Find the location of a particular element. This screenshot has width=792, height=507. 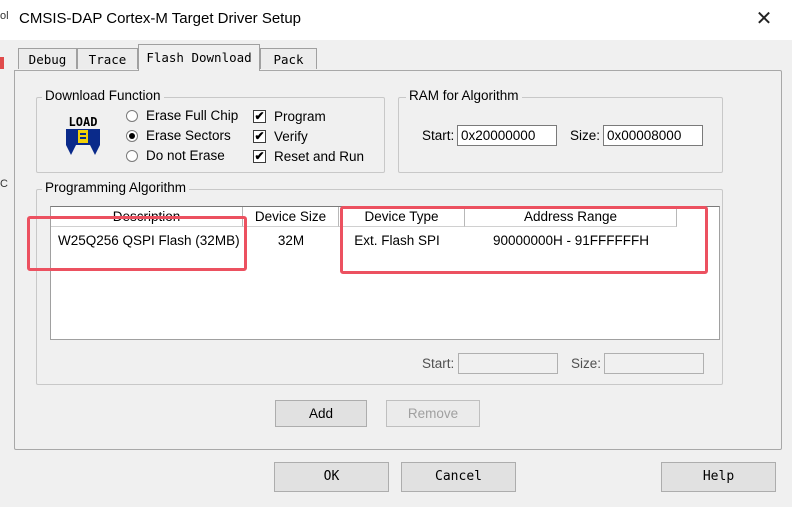

erase-sectors-radio is located at coordinates (132, 136).